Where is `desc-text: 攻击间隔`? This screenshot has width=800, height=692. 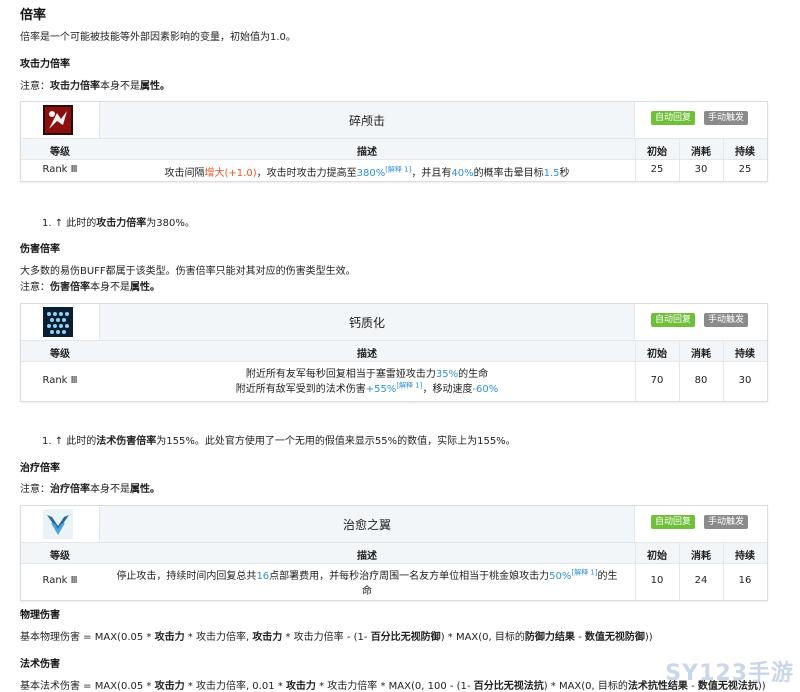
desc-text: 攻击间隔 is located at coordinates (184, 173).